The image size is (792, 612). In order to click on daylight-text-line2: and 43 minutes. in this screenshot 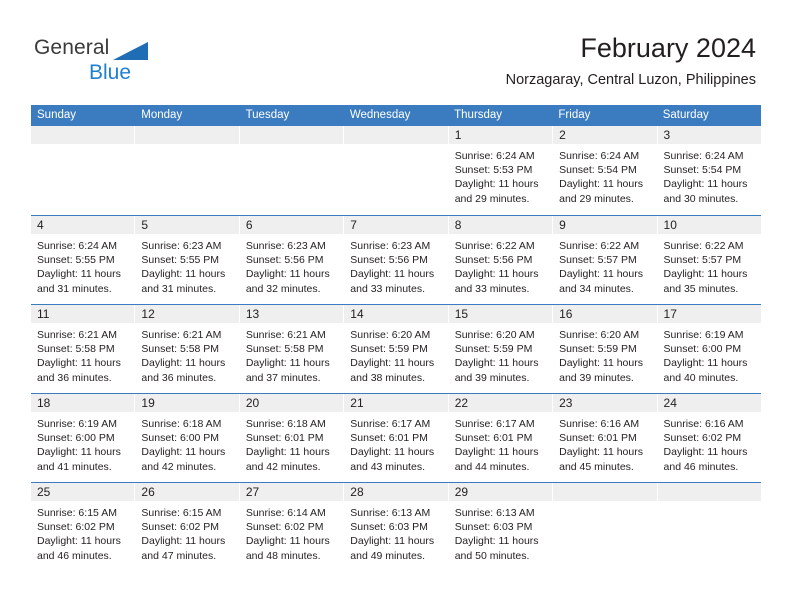, I will do `click(387, 466)`.